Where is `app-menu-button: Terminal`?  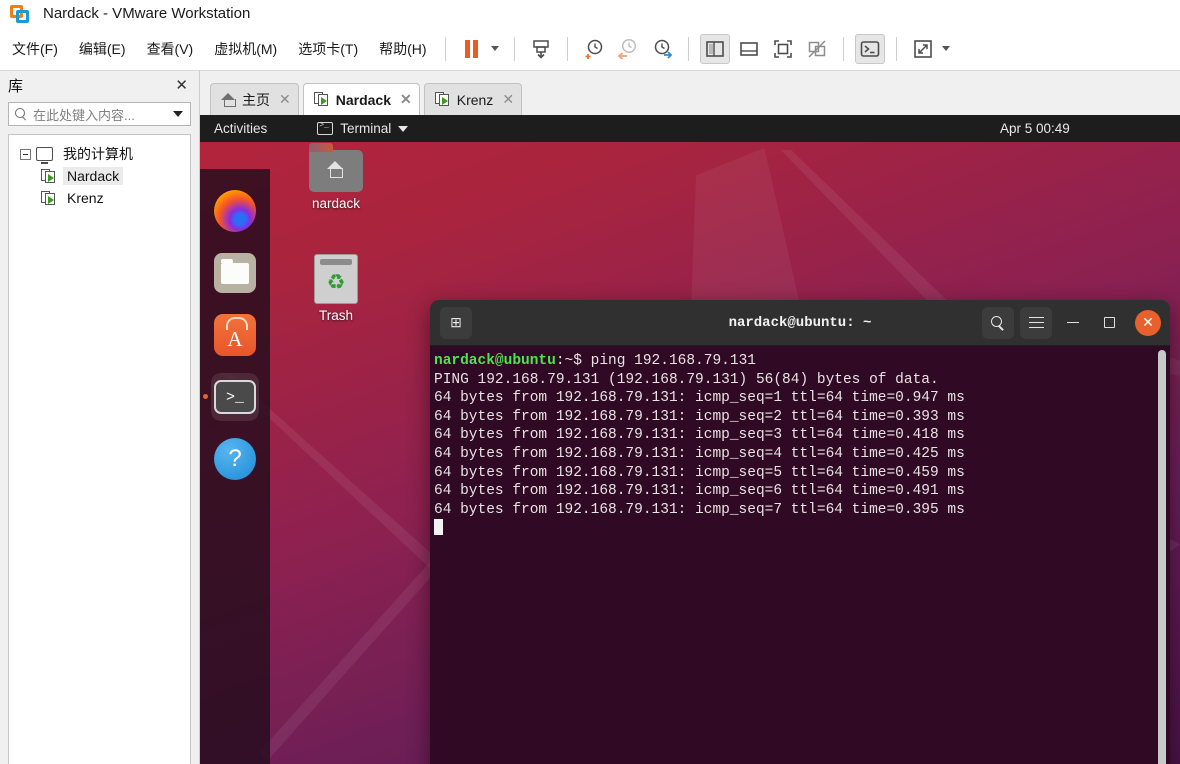
app-menu-button: Terminal is located at coordinates (363, 128).